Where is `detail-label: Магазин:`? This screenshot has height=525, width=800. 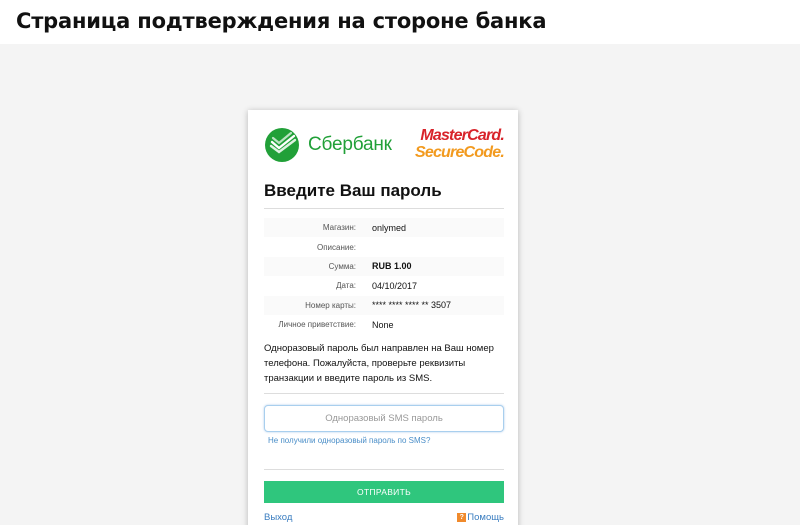 detail-label: Магазин: is located at coordinates (339, 228).